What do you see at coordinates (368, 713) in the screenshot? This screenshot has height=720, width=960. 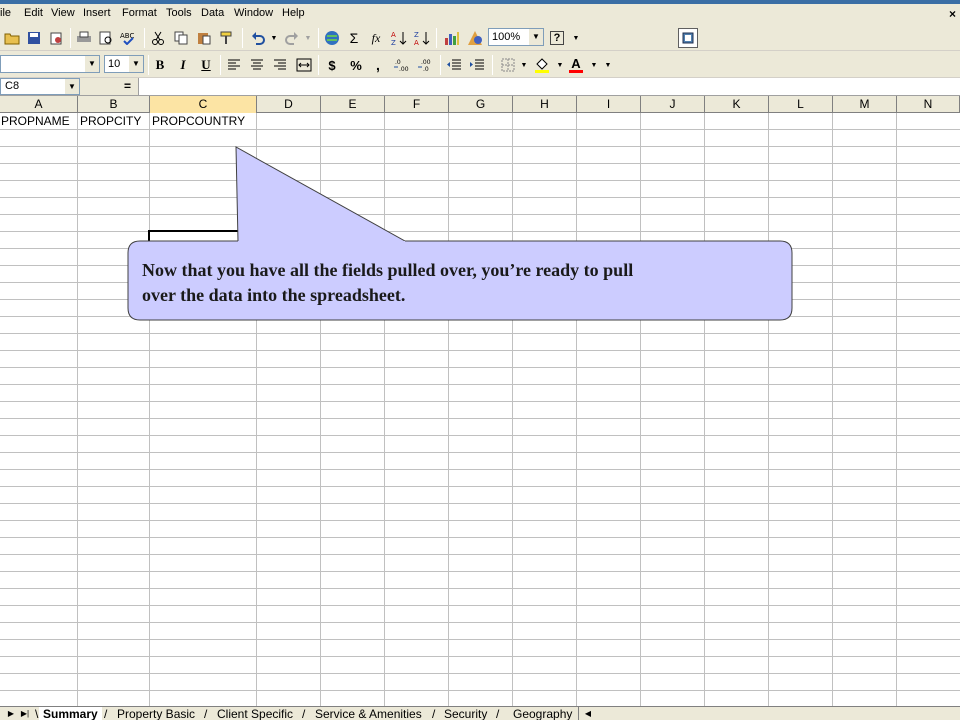 I see `tab-service-amenities: Service & Amenities` at bounding box center [368, 713].